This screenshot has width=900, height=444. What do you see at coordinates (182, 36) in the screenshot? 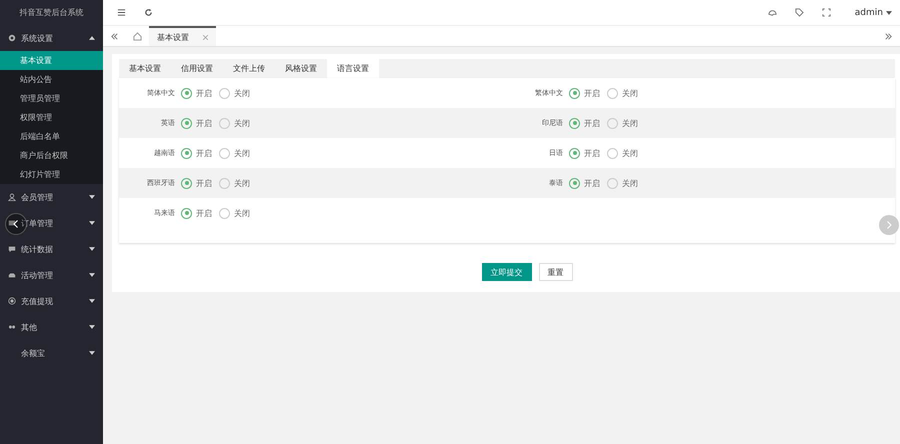
I see `page-tab: 基本设置` at bounding box center [182, 36].